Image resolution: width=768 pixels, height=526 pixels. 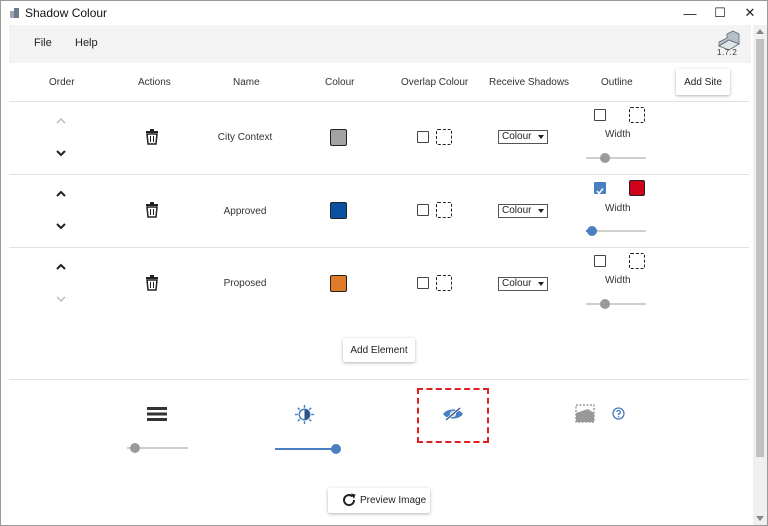 I want to click on menu-help: Help, so click(x=86, y=43).